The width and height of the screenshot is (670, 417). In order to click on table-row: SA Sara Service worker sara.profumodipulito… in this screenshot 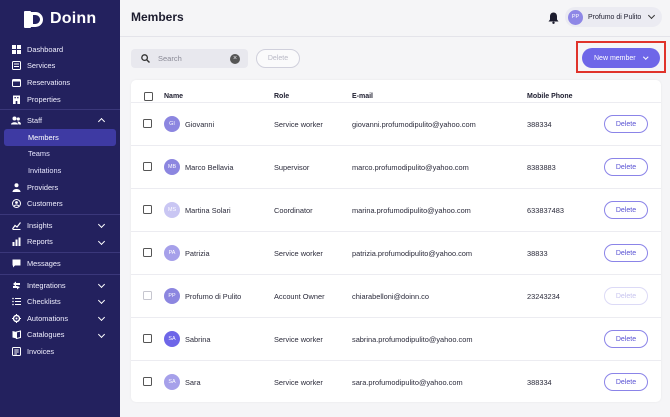, I will do `click(396, 381)`.